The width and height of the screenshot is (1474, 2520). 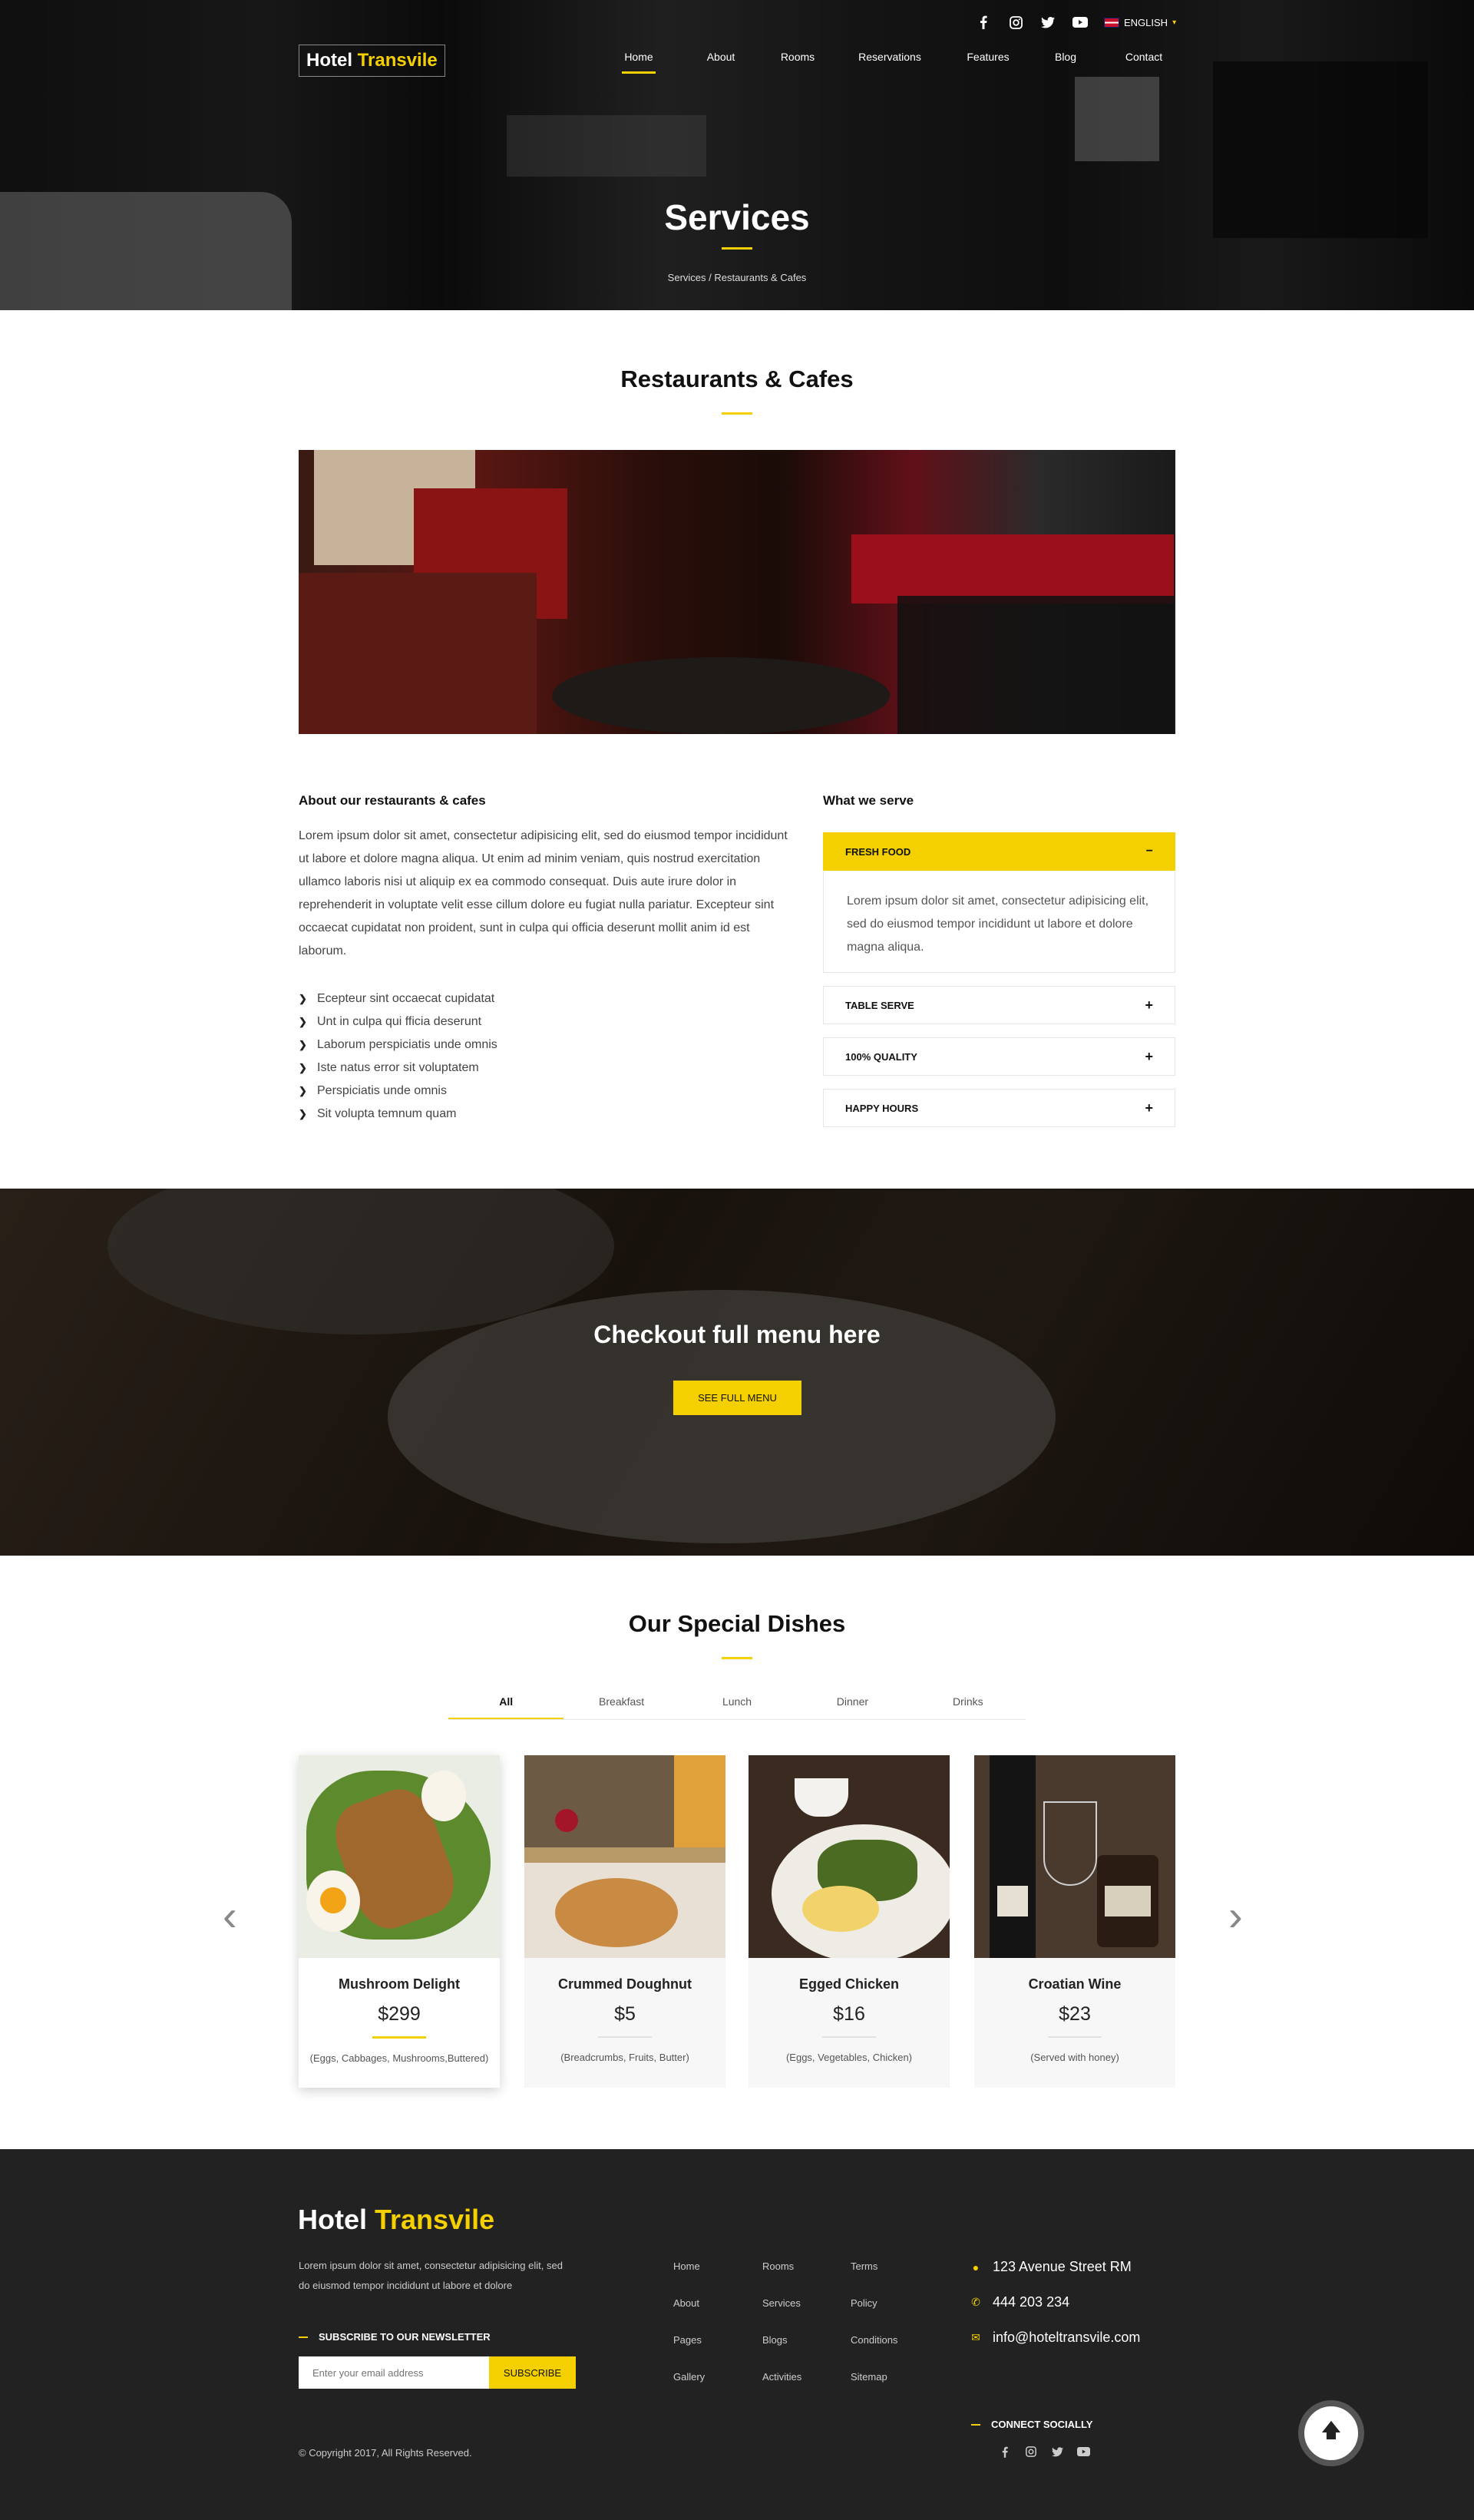 I want to click on uk-flag-icon, so click(x=1111, y=23).